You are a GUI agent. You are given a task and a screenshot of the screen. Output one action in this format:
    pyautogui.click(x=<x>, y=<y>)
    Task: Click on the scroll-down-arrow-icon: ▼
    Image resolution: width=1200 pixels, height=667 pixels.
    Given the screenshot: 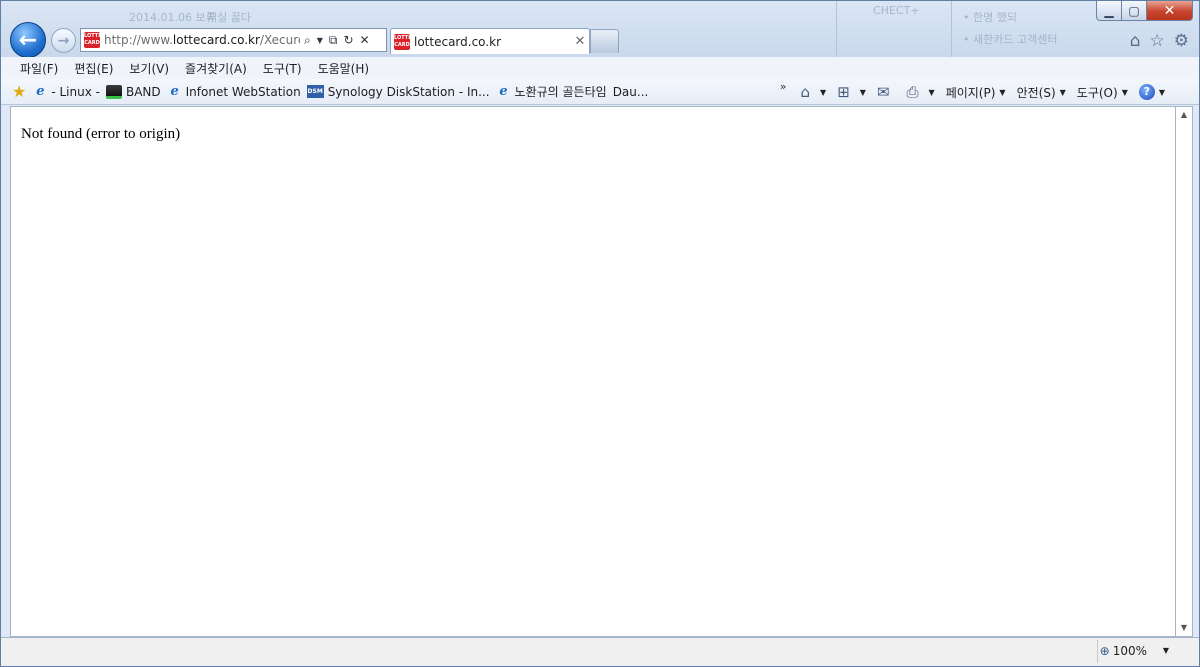 What is the action you would take?
    pyautogui.click(x=1184, y=628)
    